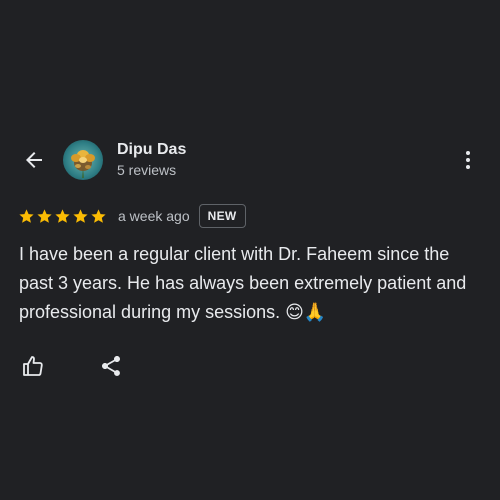  I want to click on thumb-up-icon, so click(33, 366).